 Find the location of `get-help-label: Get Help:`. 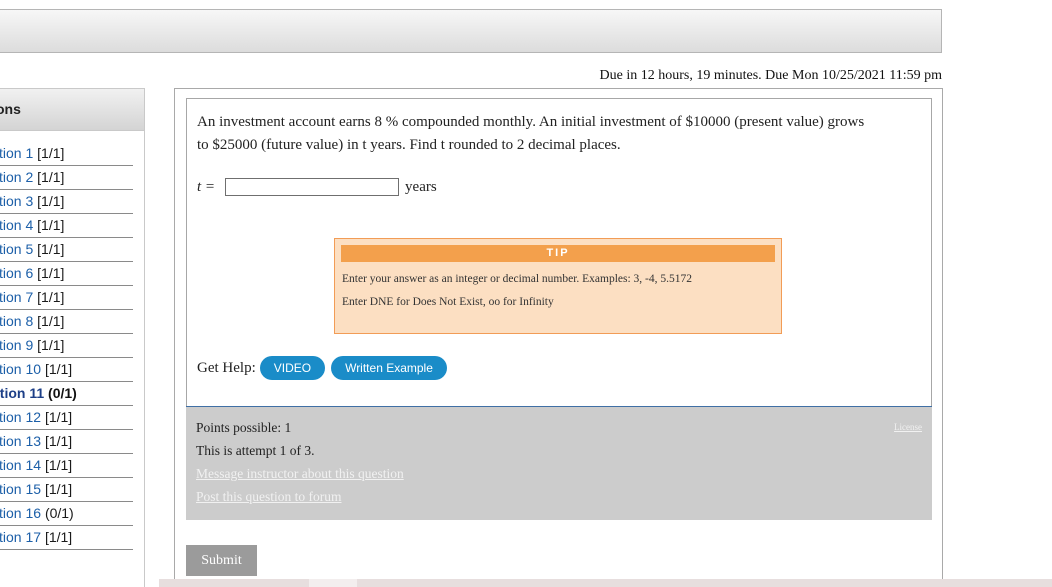

get-help-label: Get Help: is located at coordinates (226, 367).